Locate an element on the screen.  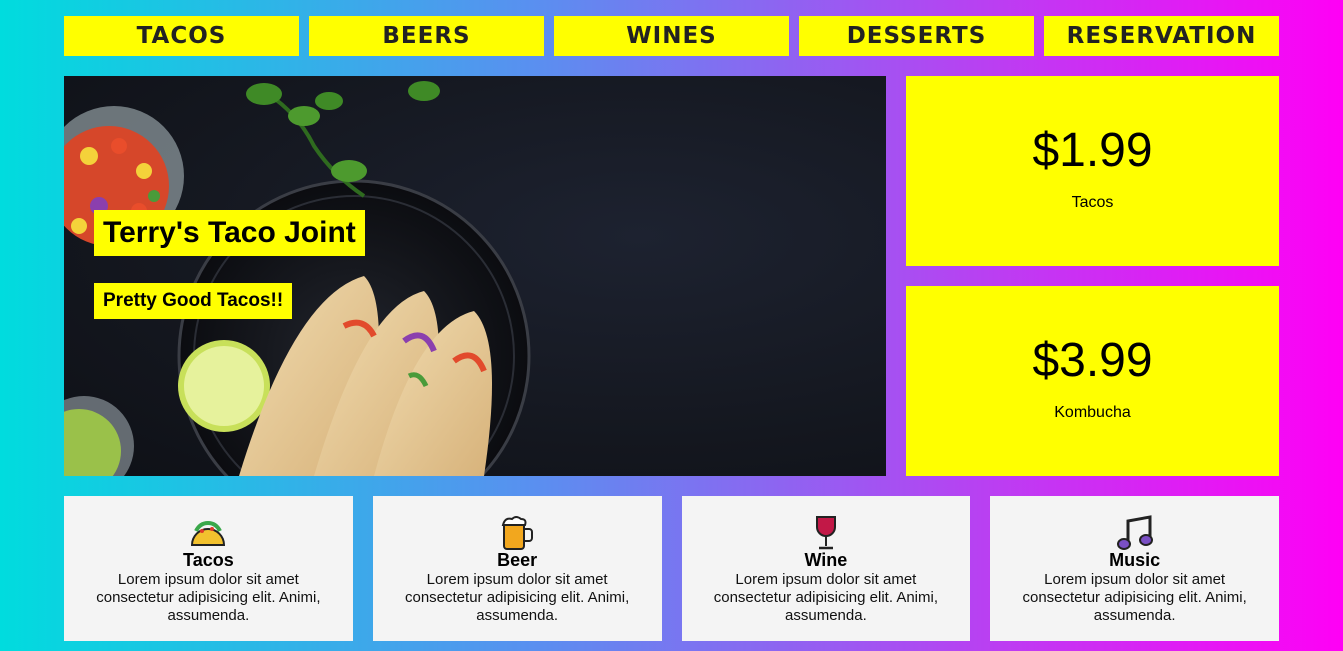
feature-title: Beer is located at coordinates (517, 560).